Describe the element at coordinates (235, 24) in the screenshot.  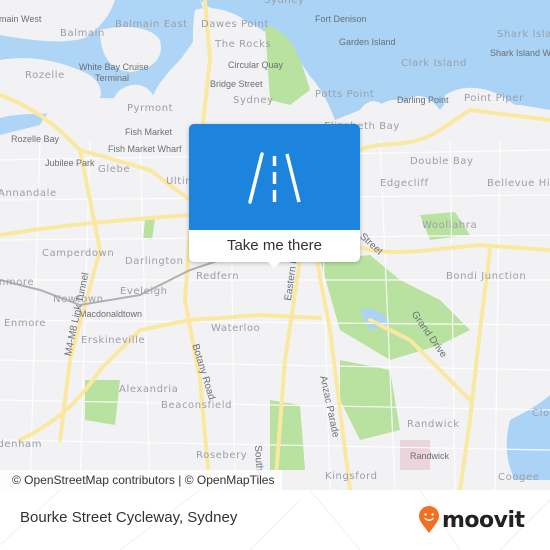
I see `place-label: Dawes Point` at that location.